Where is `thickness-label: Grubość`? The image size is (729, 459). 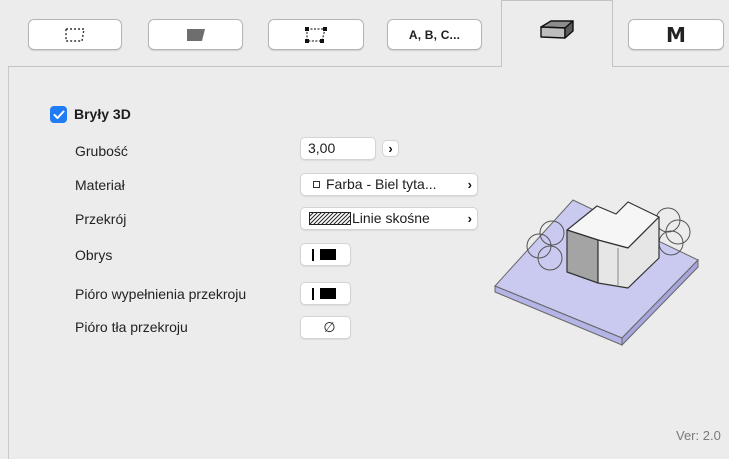
thickness-label: Grubość is located at coordinates (101, 151).